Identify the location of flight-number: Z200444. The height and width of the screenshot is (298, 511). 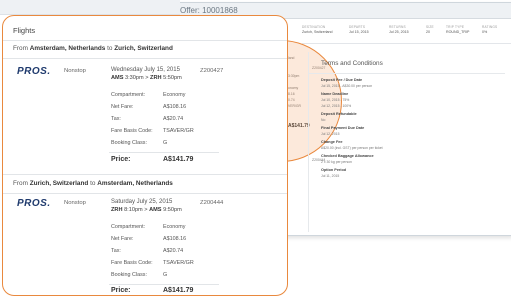
(212, 203).